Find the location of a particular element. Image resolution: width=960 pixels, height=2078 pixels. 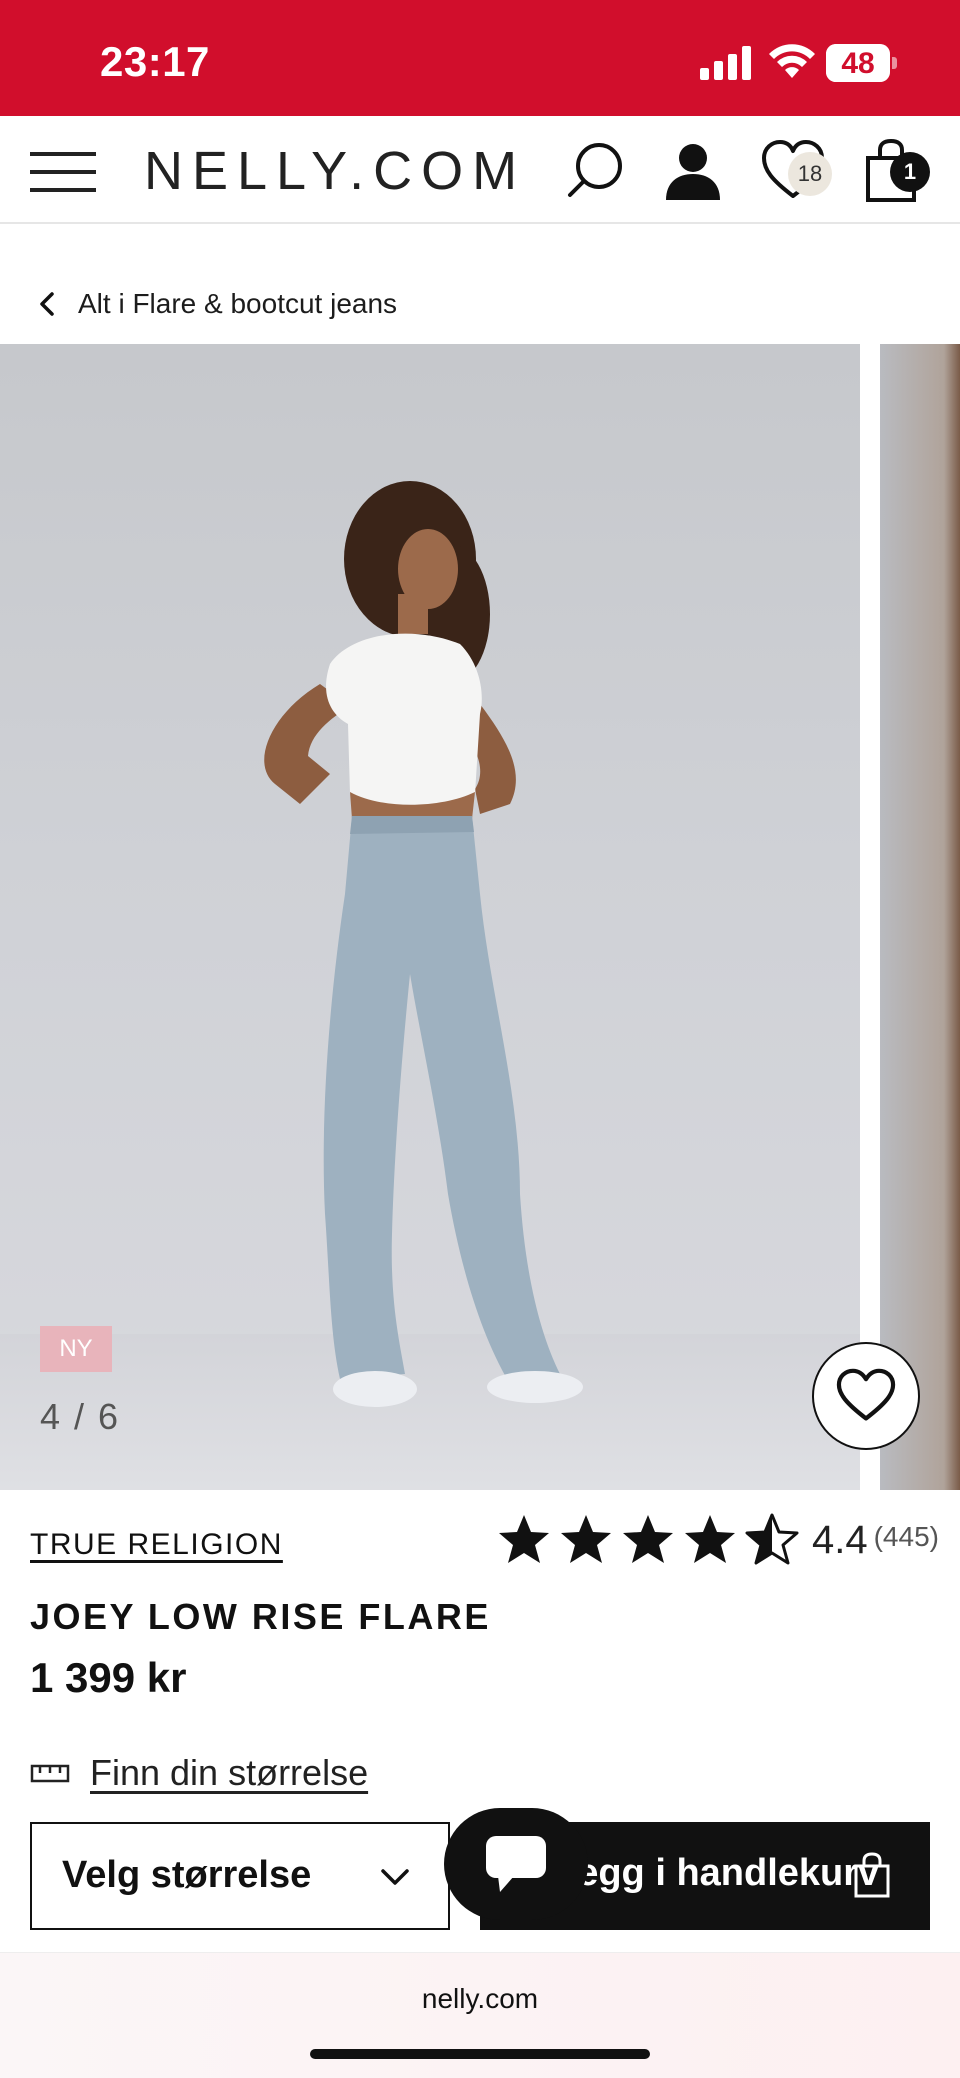

chat-icon is located at coordinates (516, 1864).